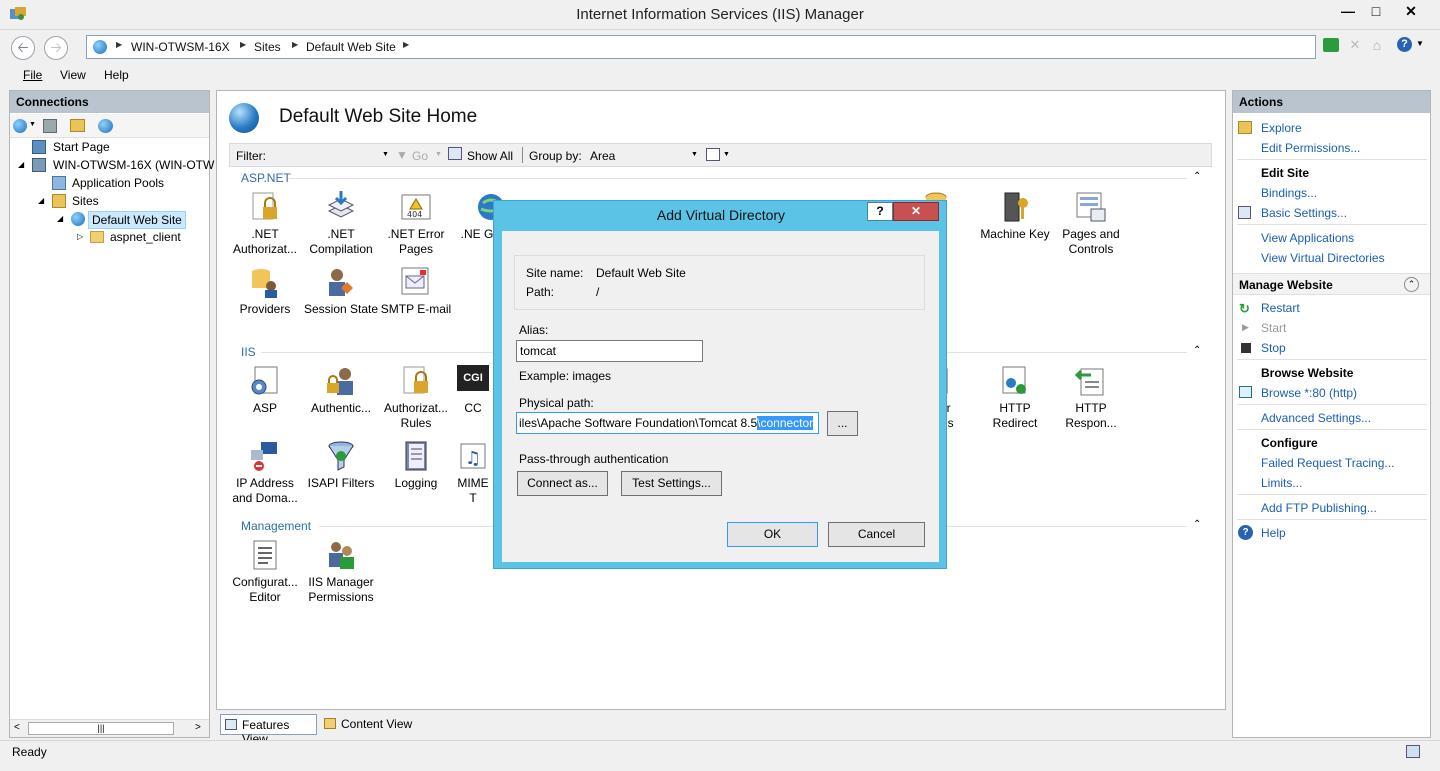  What do you see at coordinates (265, 572) in the screenshot?
I see `feature-configuration-editor: Configurat... Editor` at bounding box center [265, 572].